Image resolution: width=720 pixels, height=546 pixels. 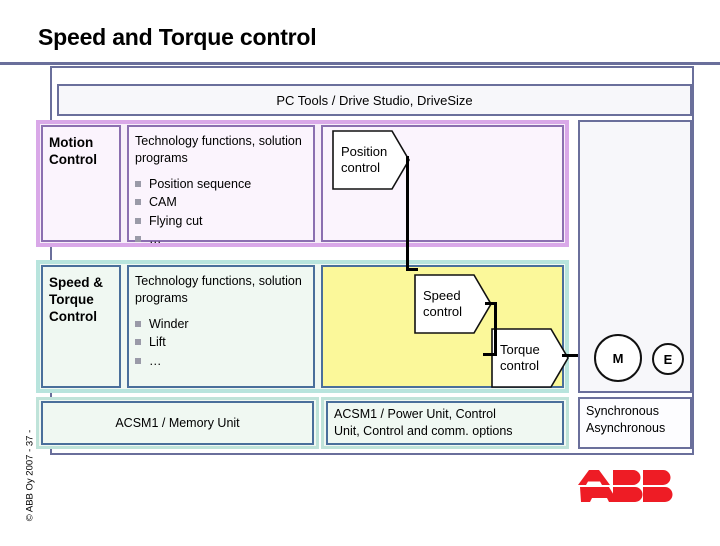 What do you see at coordinates (71, 299) in the screenshot?
I see `speed-torque-label-line2: Torque` at bounding box center [71, 299].